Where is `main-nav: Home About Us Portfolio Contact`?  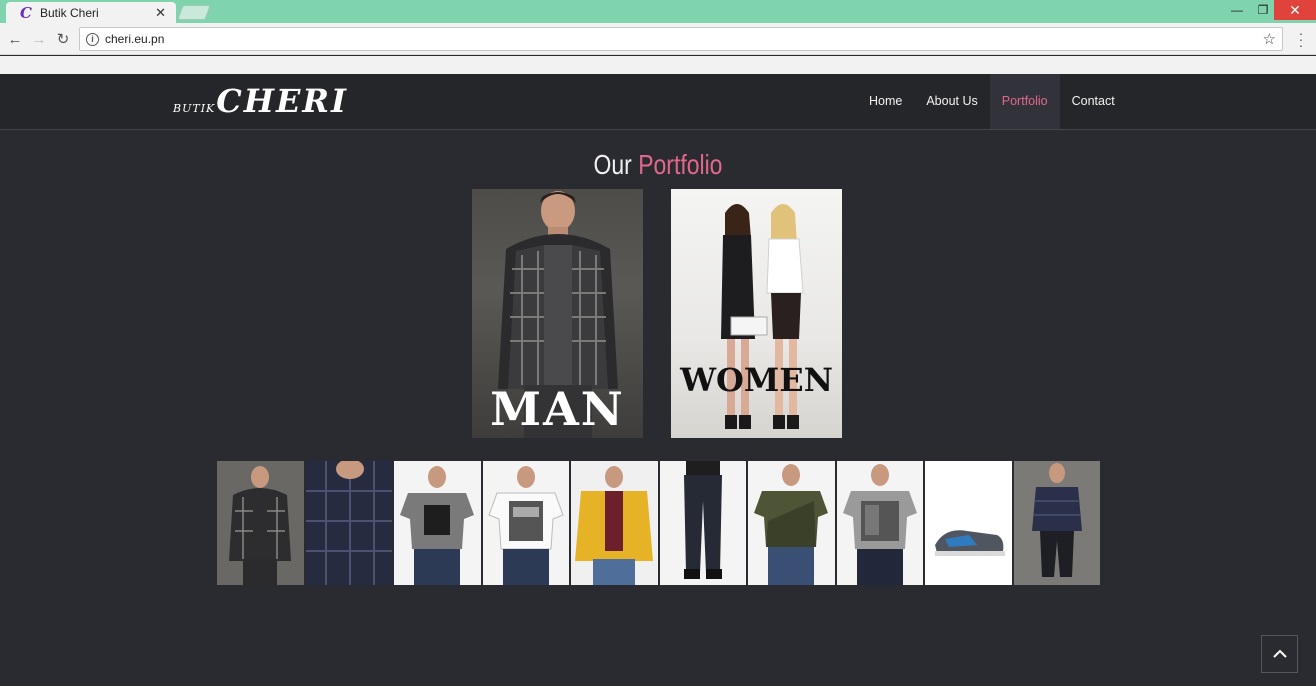 main-nav: Home About Us Portfolio Contact is located at coordinates (992, 101).